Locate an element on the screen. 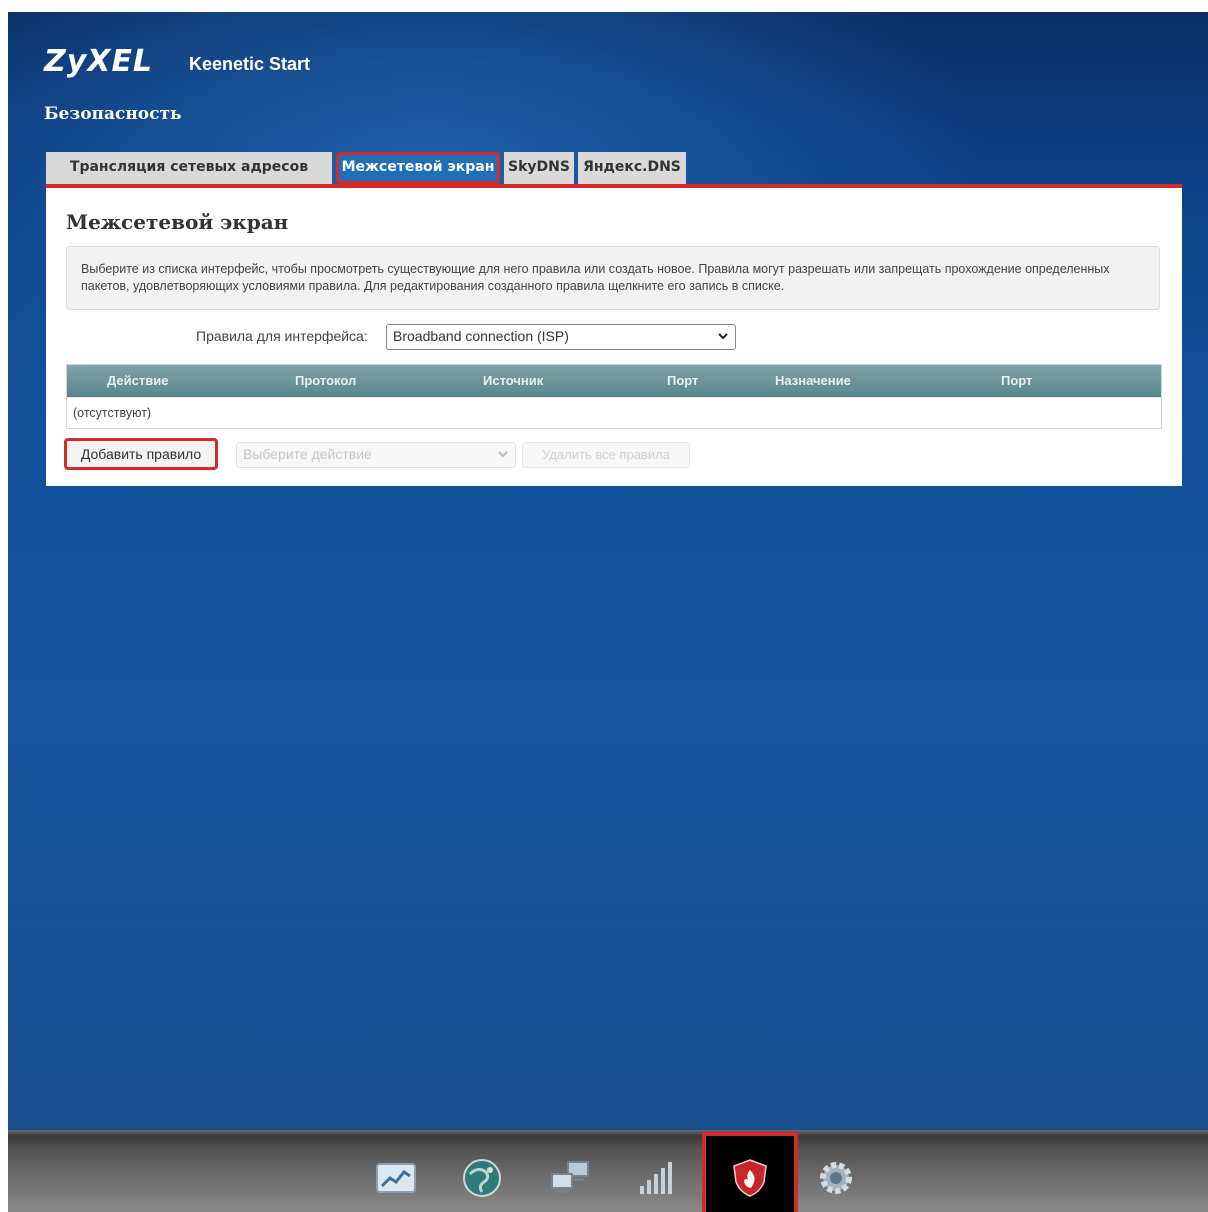 The height and width of the screenshot is (1212, 1208). interface-select: Broadband connection (ISP) is located at coordinates (561, 337).